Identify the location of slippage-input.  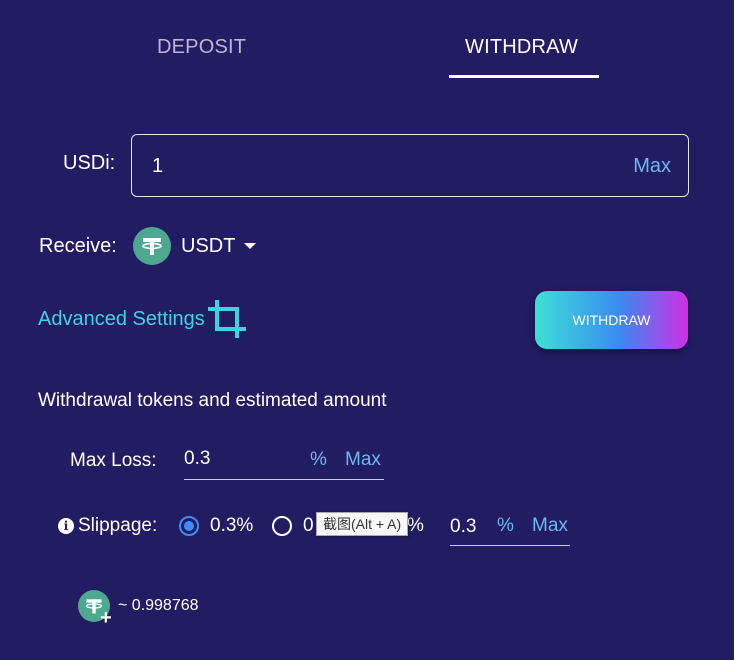
(470, 527).